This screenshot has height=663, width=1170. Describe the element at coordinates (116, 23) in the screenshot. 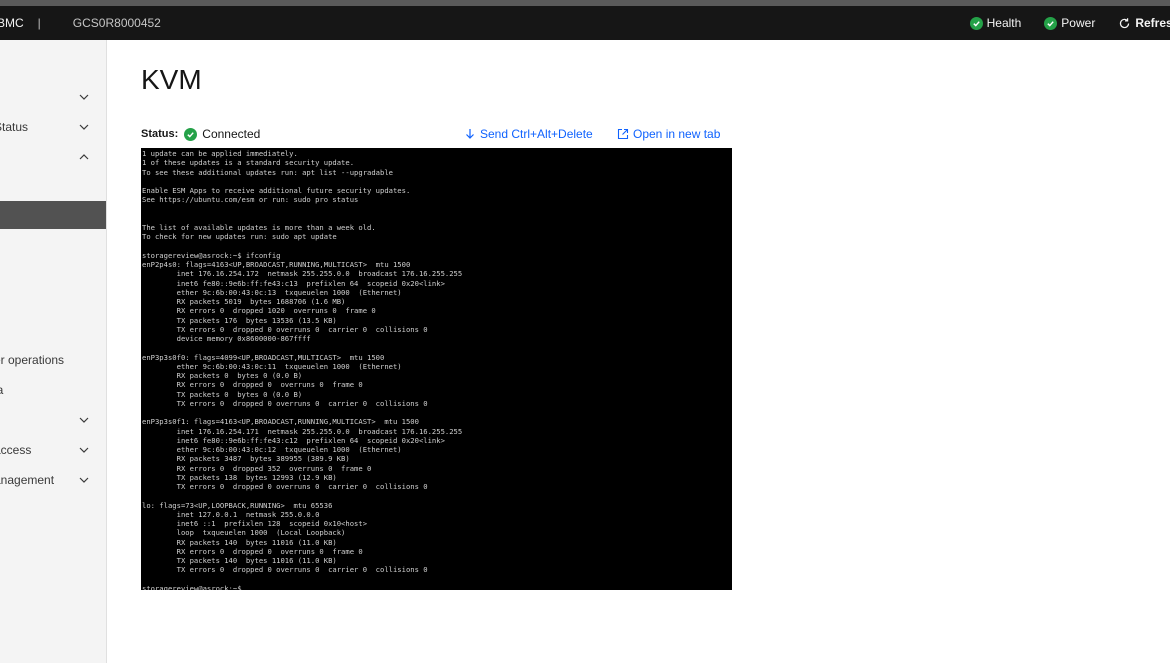

I see `server-hostname: GCS0R8000452` at that location.